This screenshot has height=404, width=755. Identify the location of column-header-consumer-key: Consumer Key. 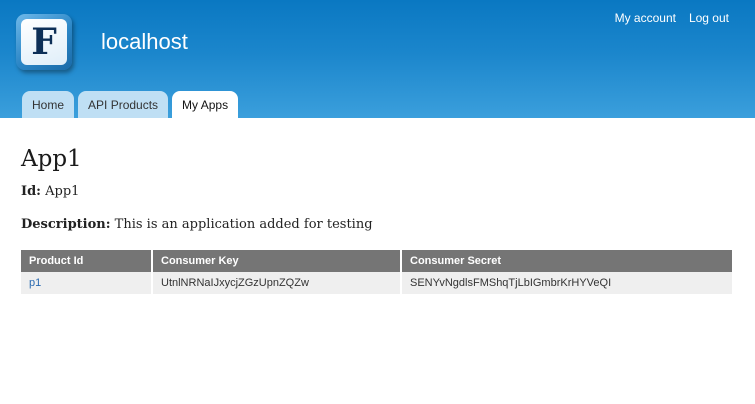
(277, 261).